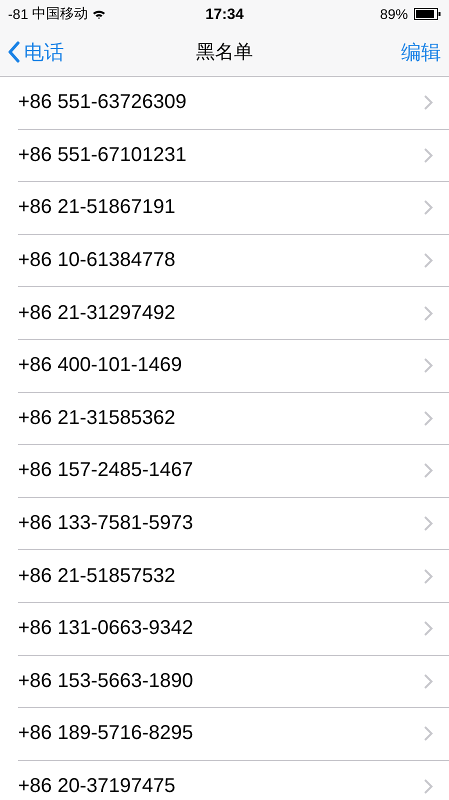 Image resolution: width=449 pixels, height=800 pixels. Describe the element at coordinates (233, 313) in the screenshot. I see `blocked-number-row: +86 21-31297492` at that location.